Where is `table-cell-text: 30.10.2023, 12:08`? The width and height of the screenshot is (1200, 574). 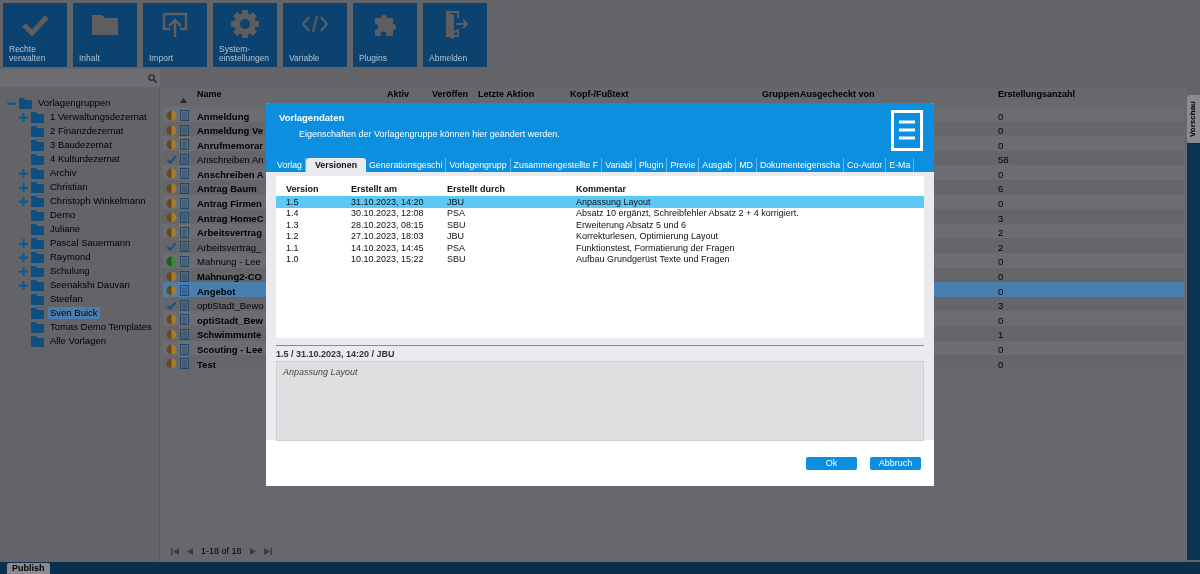 table-cell-text: 30.10.2023, 12:08 is located at coordinates (388, 213).